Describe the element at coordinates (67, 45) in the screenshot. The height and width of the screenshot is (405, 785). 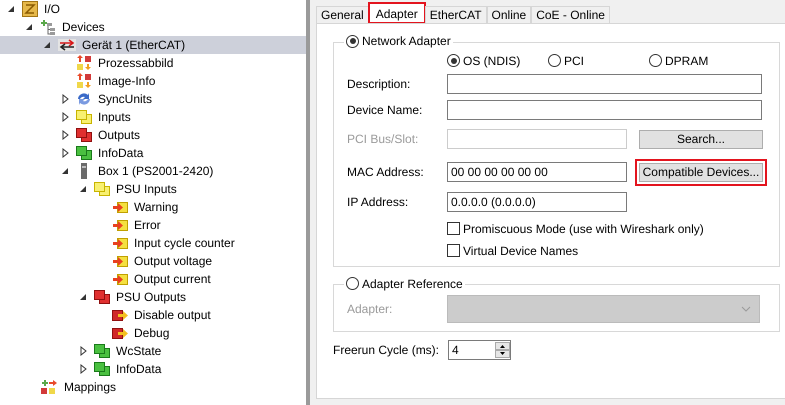
I see `arrows-icon` at that location.